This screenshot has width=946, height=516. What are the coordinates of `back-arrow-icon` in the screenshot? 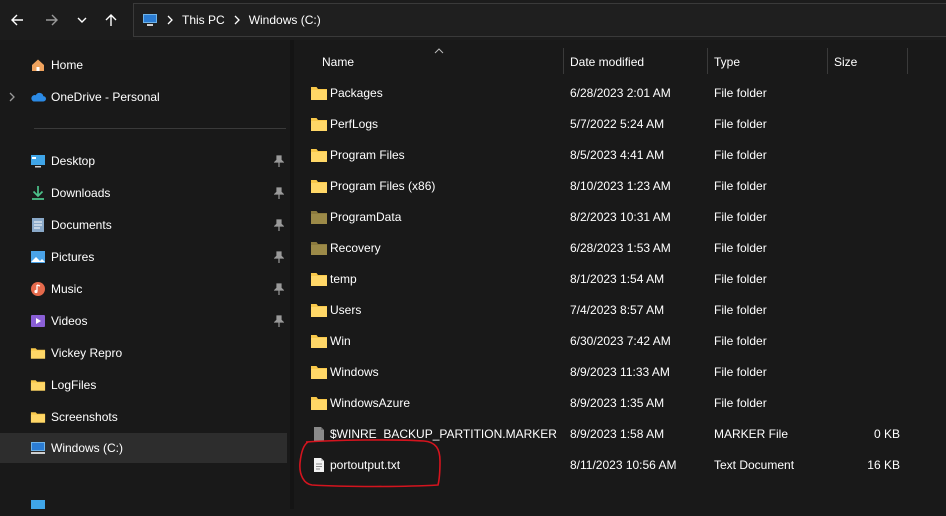 It's located at (17, 20).